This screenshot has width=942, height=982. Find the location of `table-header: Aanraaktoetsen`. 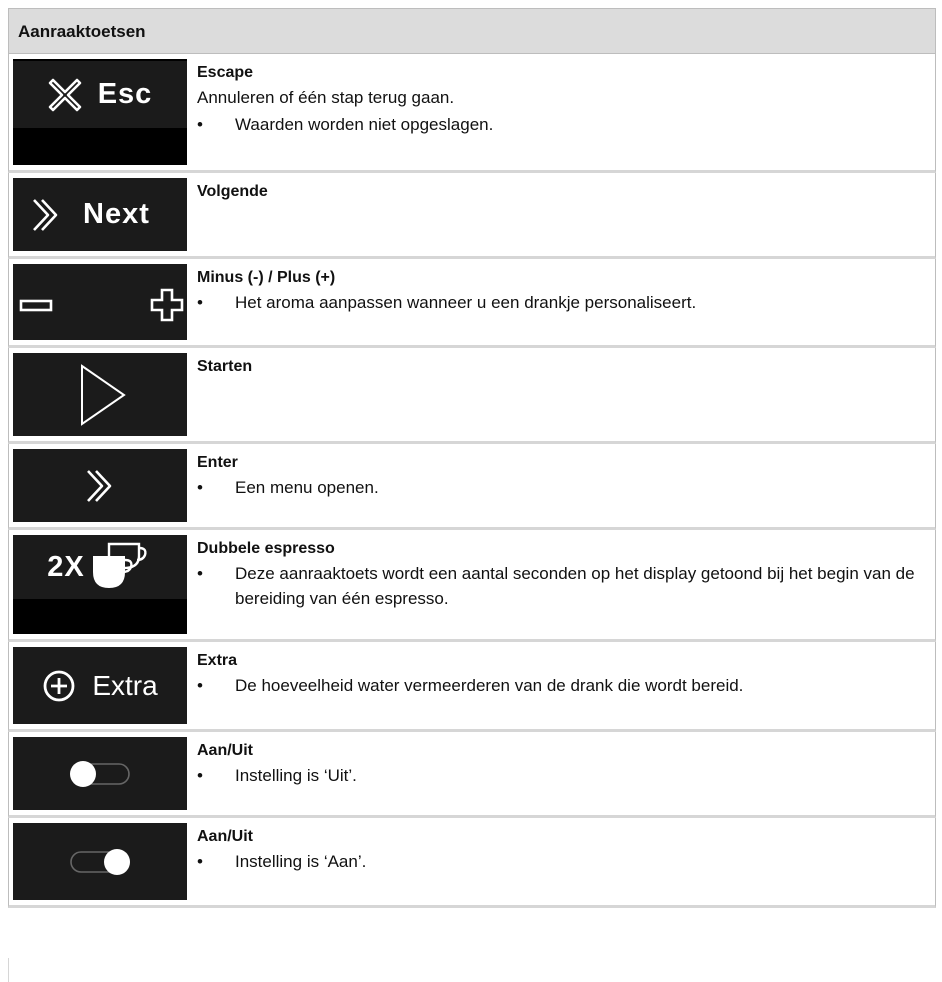

table-header: Aanraaktoetsen is located at coordinates (472, 31).